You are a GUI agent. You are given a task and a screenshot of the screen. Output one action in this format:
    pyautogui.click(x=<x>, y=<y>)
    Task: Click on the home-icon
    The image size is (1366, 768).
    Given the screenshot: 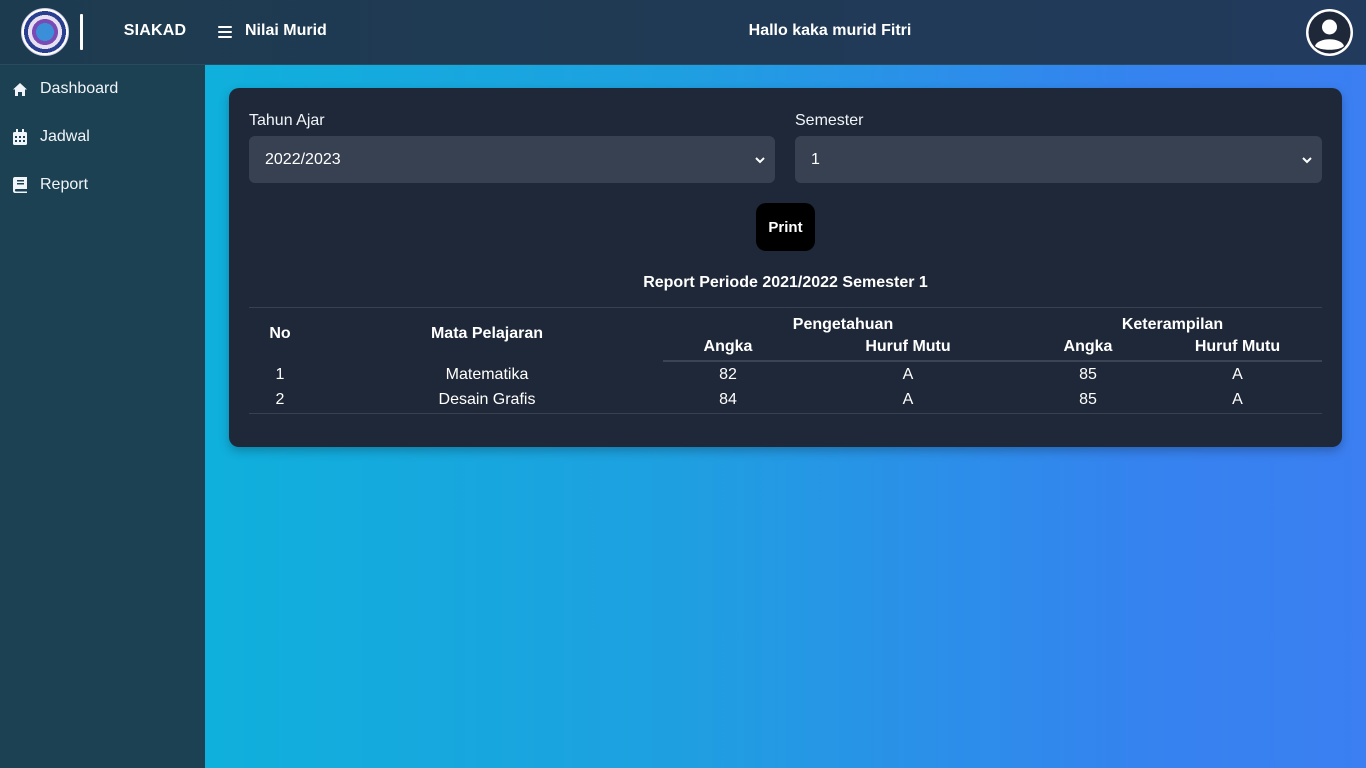 What is the action you would take?
    pyautogui.click(x=20, y=89)
    